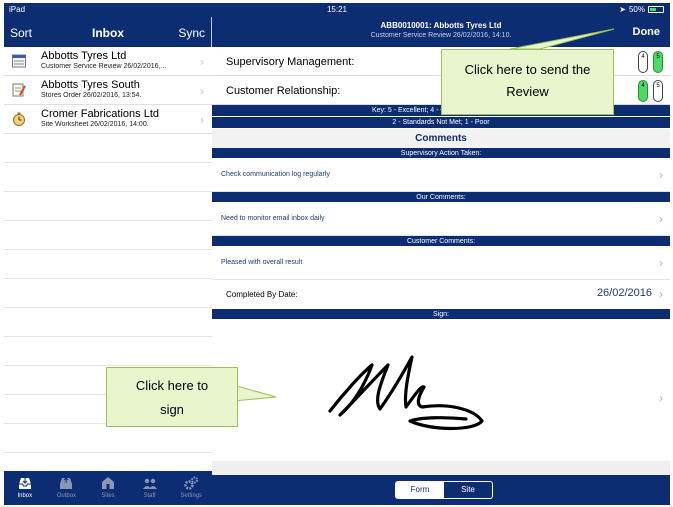 The image size is (673, 507). Describe the element at coordinates (441, 294) in the screenshot. I see `completed-by-date-field: Completed By Date: 26/02/2016 ›` at that location.